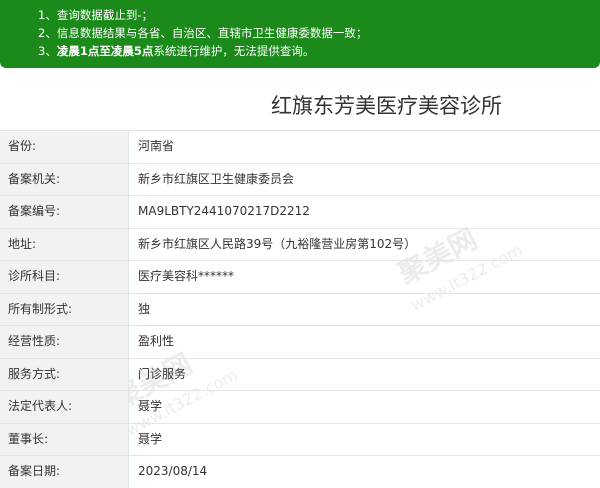  Describe the element at coordinates (64, 407) in the screenshot. I see `field-label: 法定代表人:` at that location.